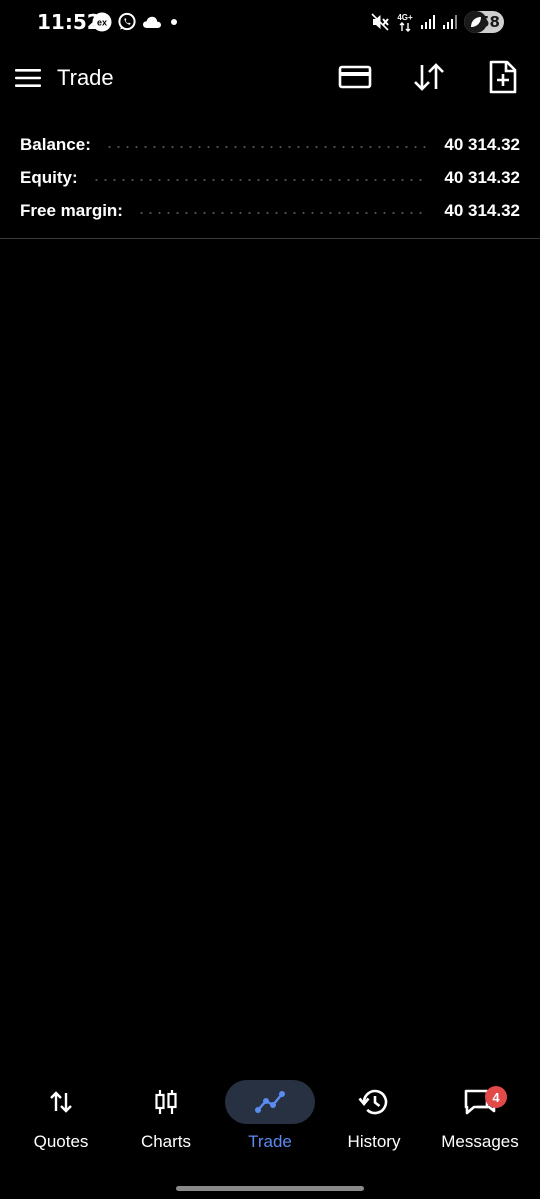 Image resolution: width=540 pixels, height=1199 pixels. What do you see at coordinates (127, 22) in the screenshot?
I see `whatsapp-icon` at bounding box center [127, 22].